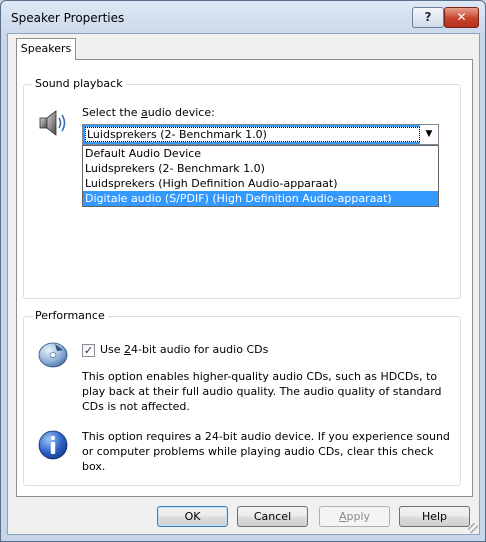  Describe the element at coordinates (46, 49) in the screenshot. I see `tab-speakers: Speakers` at that location.